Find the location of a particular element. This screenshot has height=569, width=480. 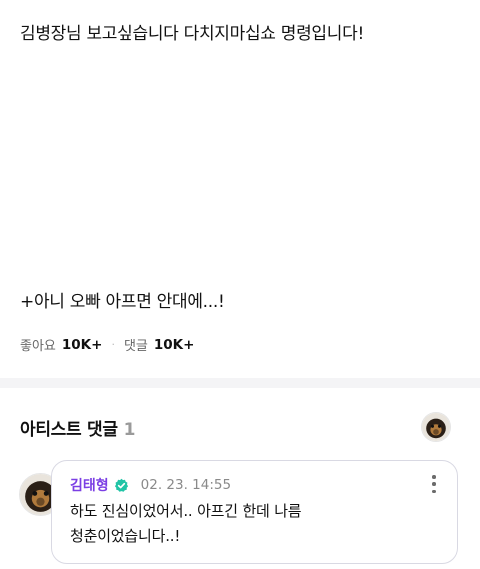

comment-text-line-1: 하도 진심이었어서.. 아프긴 한데 나름 is located at coordinates (186, 511).